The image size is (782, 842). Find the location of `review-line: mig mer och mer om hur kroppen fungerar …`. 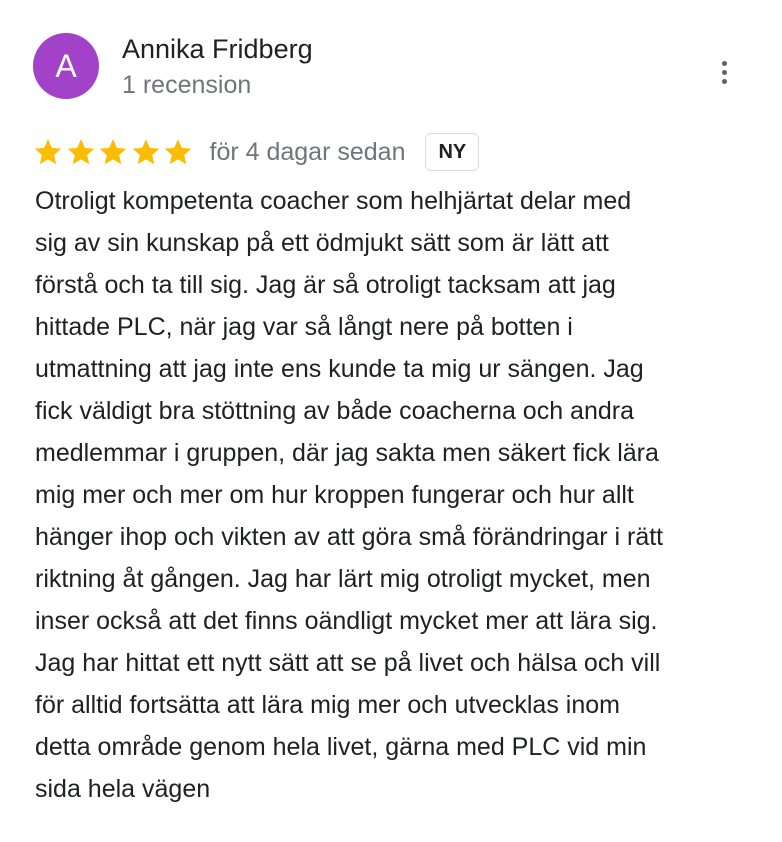

review-line: mig mer och mer om hur kroppen fungerar … is located at coordinates (334, 495).